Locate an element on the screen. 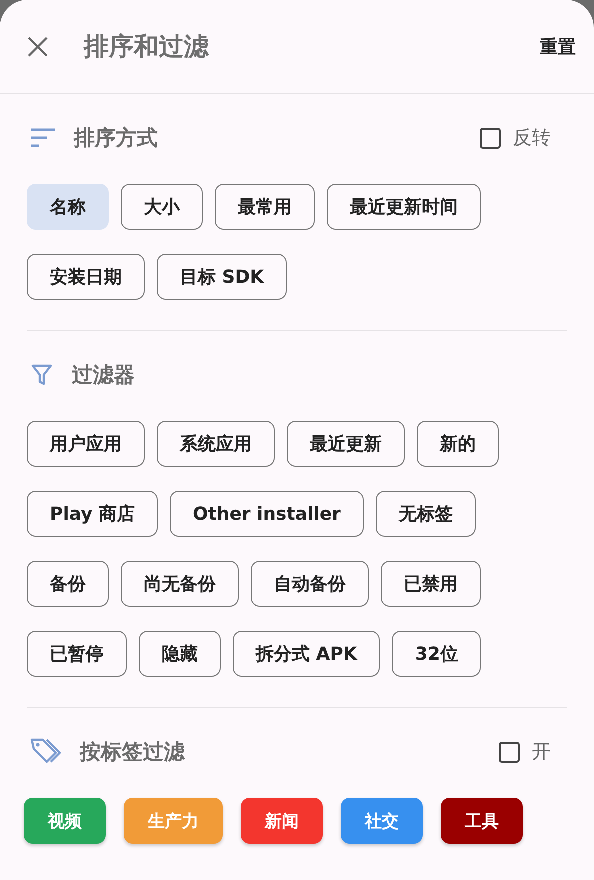  section-title: 按标签过滤 is located at coordinates (133, 752).